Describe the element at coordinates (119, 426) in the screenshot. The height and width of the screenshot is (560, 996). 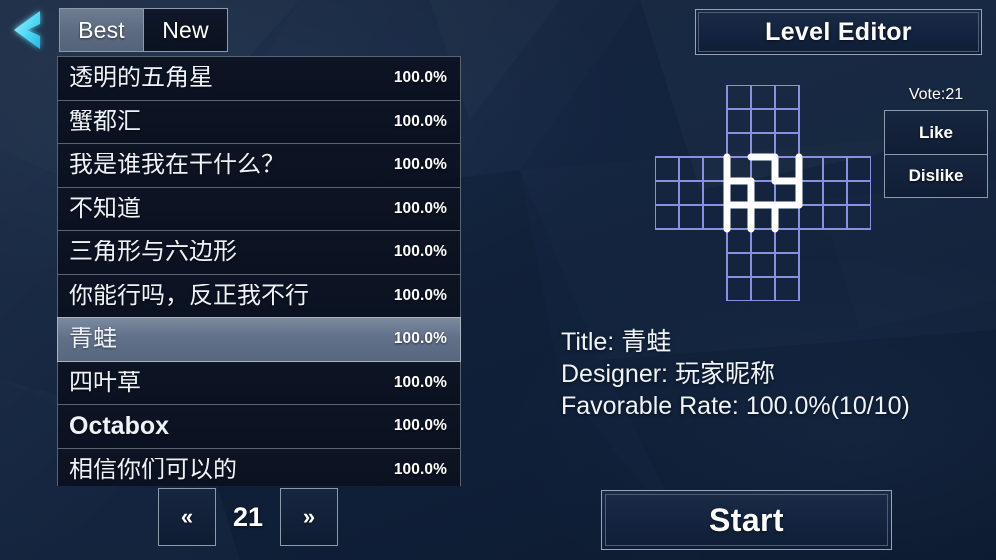
I see `list-item-title: Octabox` at that location.